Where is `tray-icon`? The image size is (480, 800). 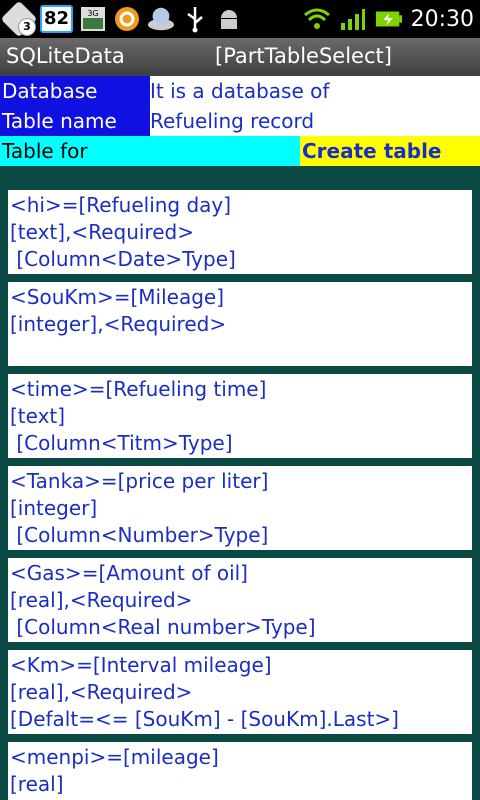
tray-icon is located at coordinates (161, 19).